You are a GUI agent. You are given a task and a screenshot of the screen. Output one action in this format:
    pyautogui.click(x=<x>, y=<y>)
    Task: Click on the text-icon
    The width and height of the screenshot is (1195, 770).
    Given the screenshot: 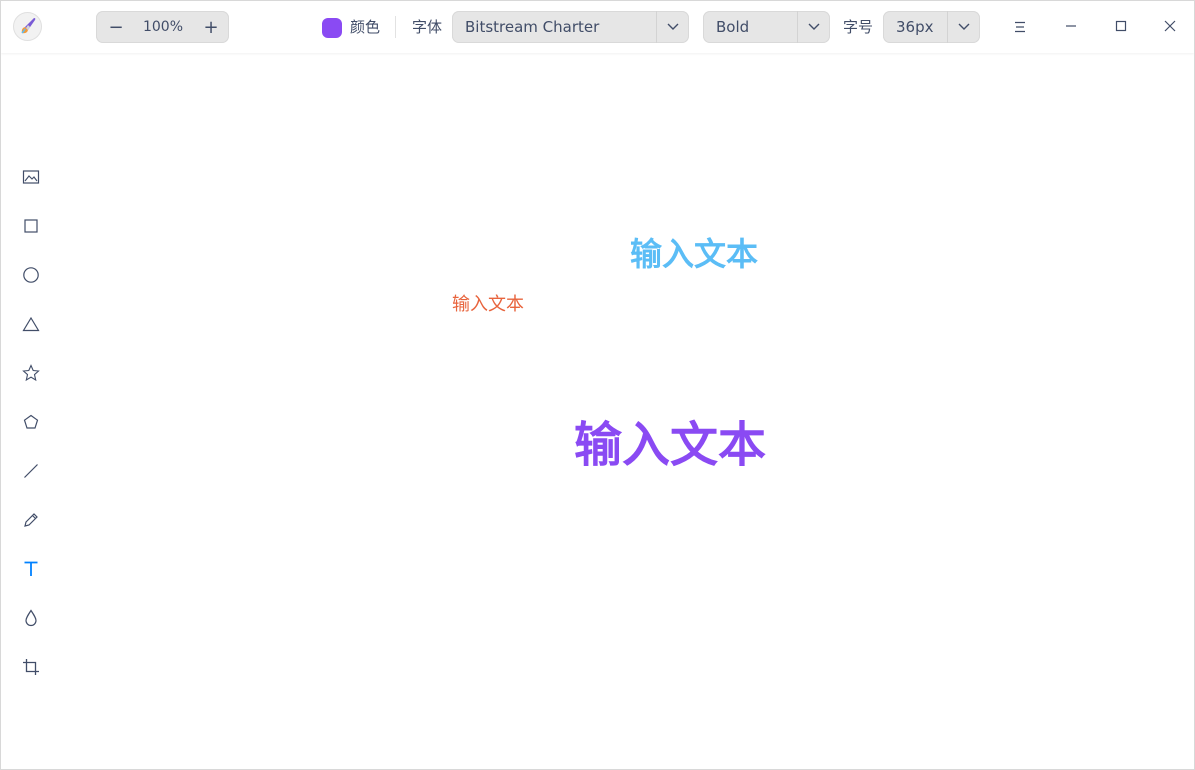 What is the action you would take?
    pyautogui.click(x=31, y=571)
    